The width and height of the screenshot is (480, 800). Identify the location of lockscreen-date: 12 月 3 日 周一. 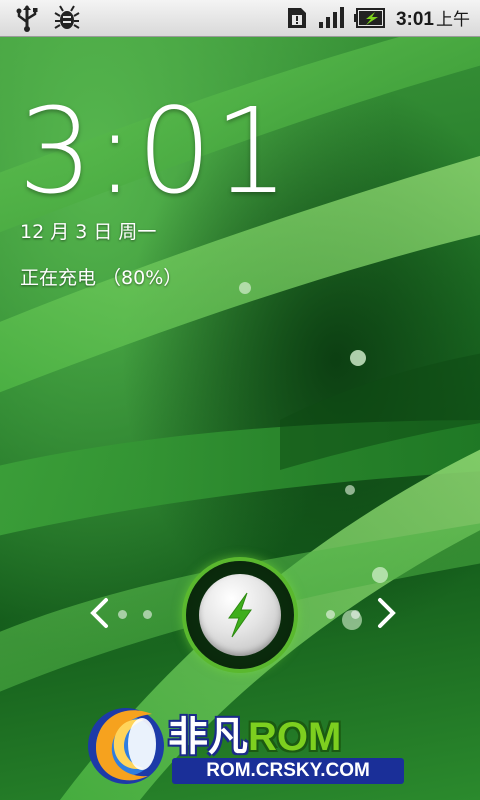
(88, 232).